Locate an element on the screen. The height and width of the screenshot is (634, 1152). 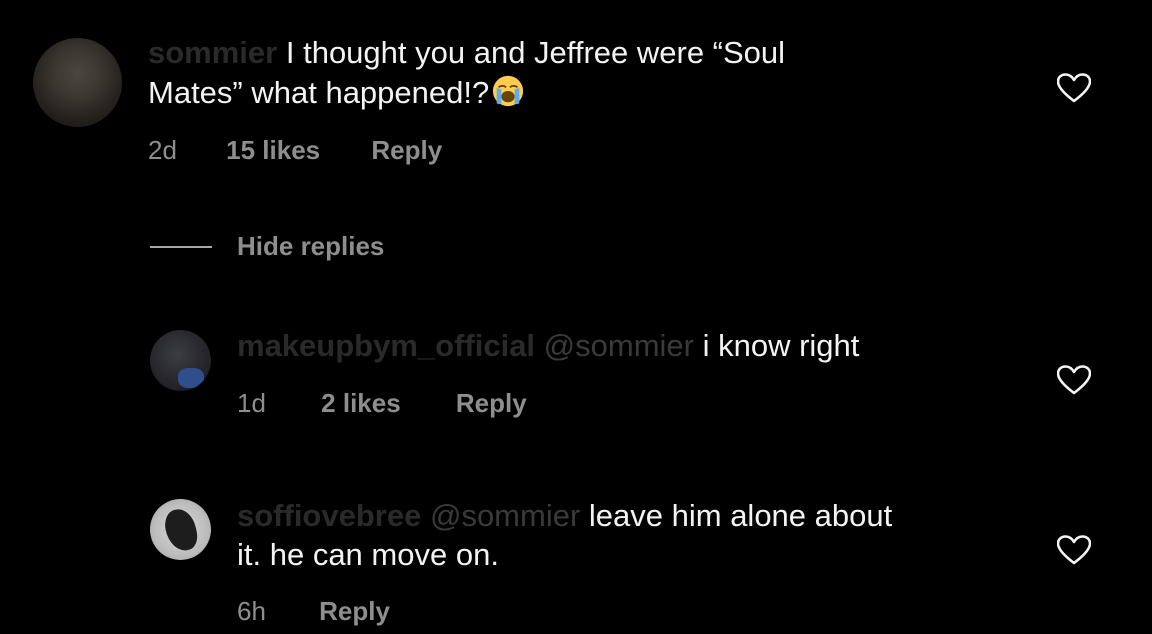
reply-username: makeupbym_official is located at coordinates (386, 345).